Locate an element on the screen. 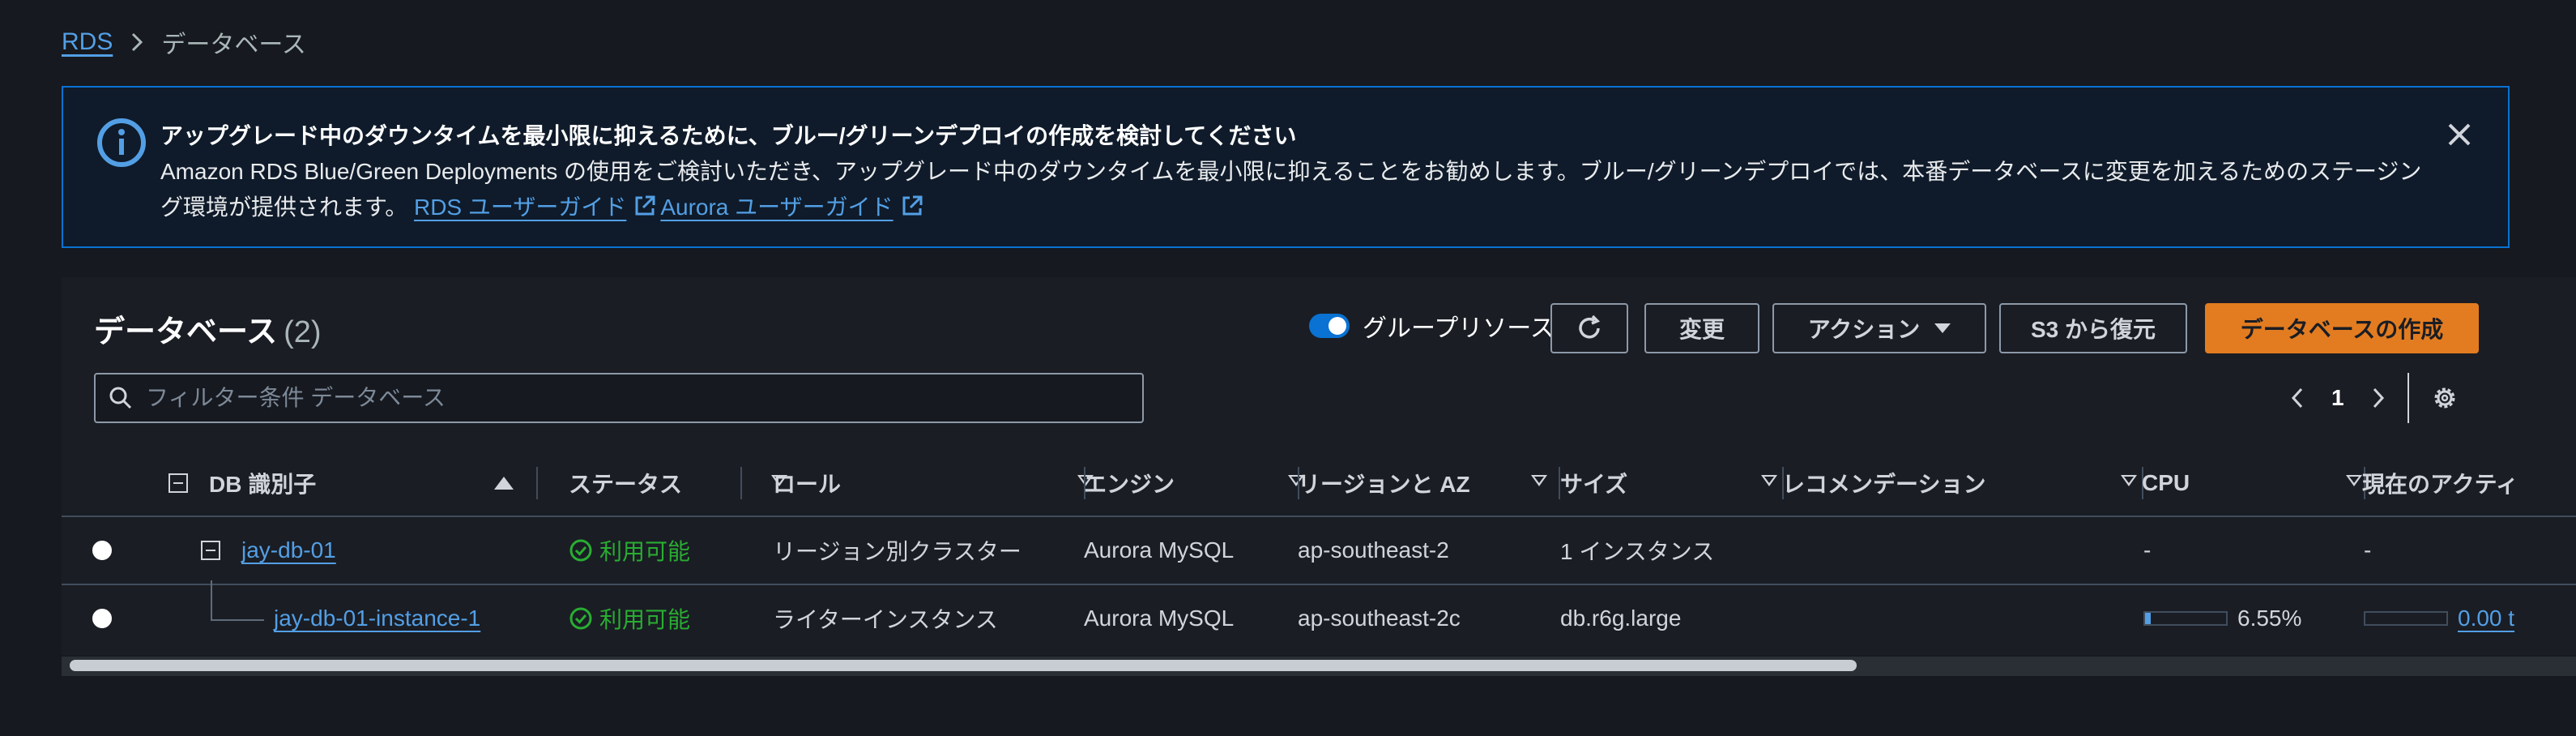  pager-divider is located at coordinates (2408, 398).